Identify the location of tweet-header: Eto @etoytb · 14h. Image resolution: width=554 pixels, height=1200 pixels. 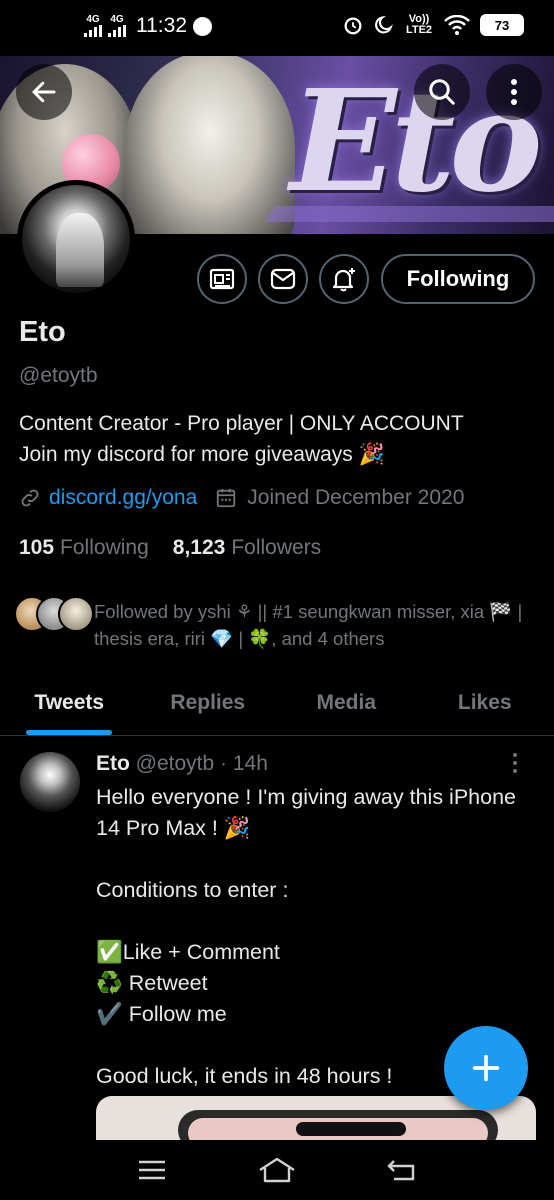
(182, 764).